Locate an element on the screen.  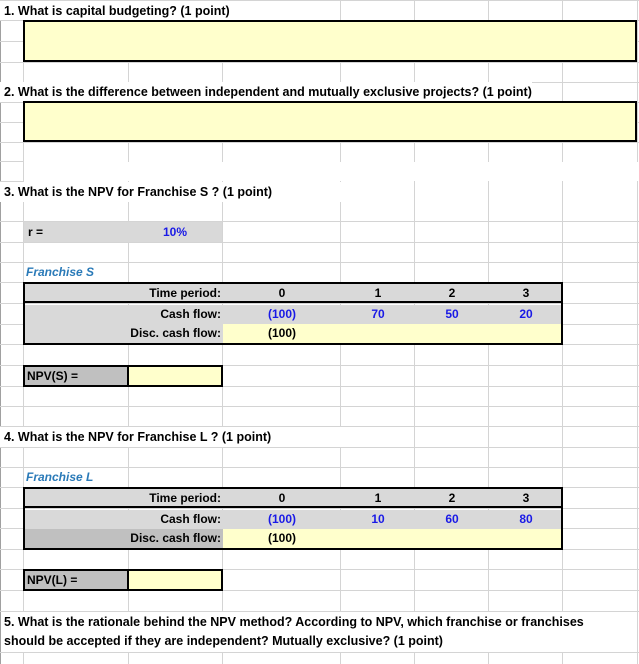
franchise-s-title: Franchise S is located at coordinates (60, 272).